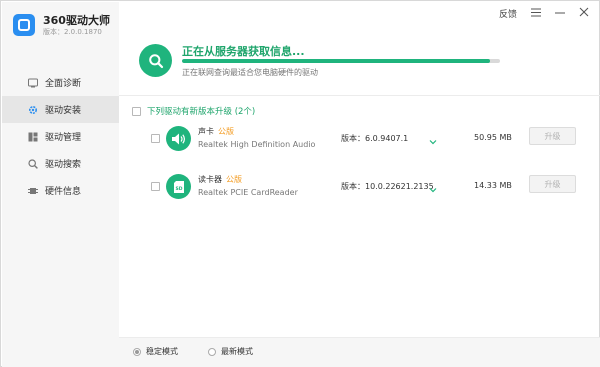 This screenshot has width=600, height=367. I want to click on sidebar-nav: 全面诊断 驱动安装 驱动管理 驱动搜索 硬件信息, so click(60, 136).